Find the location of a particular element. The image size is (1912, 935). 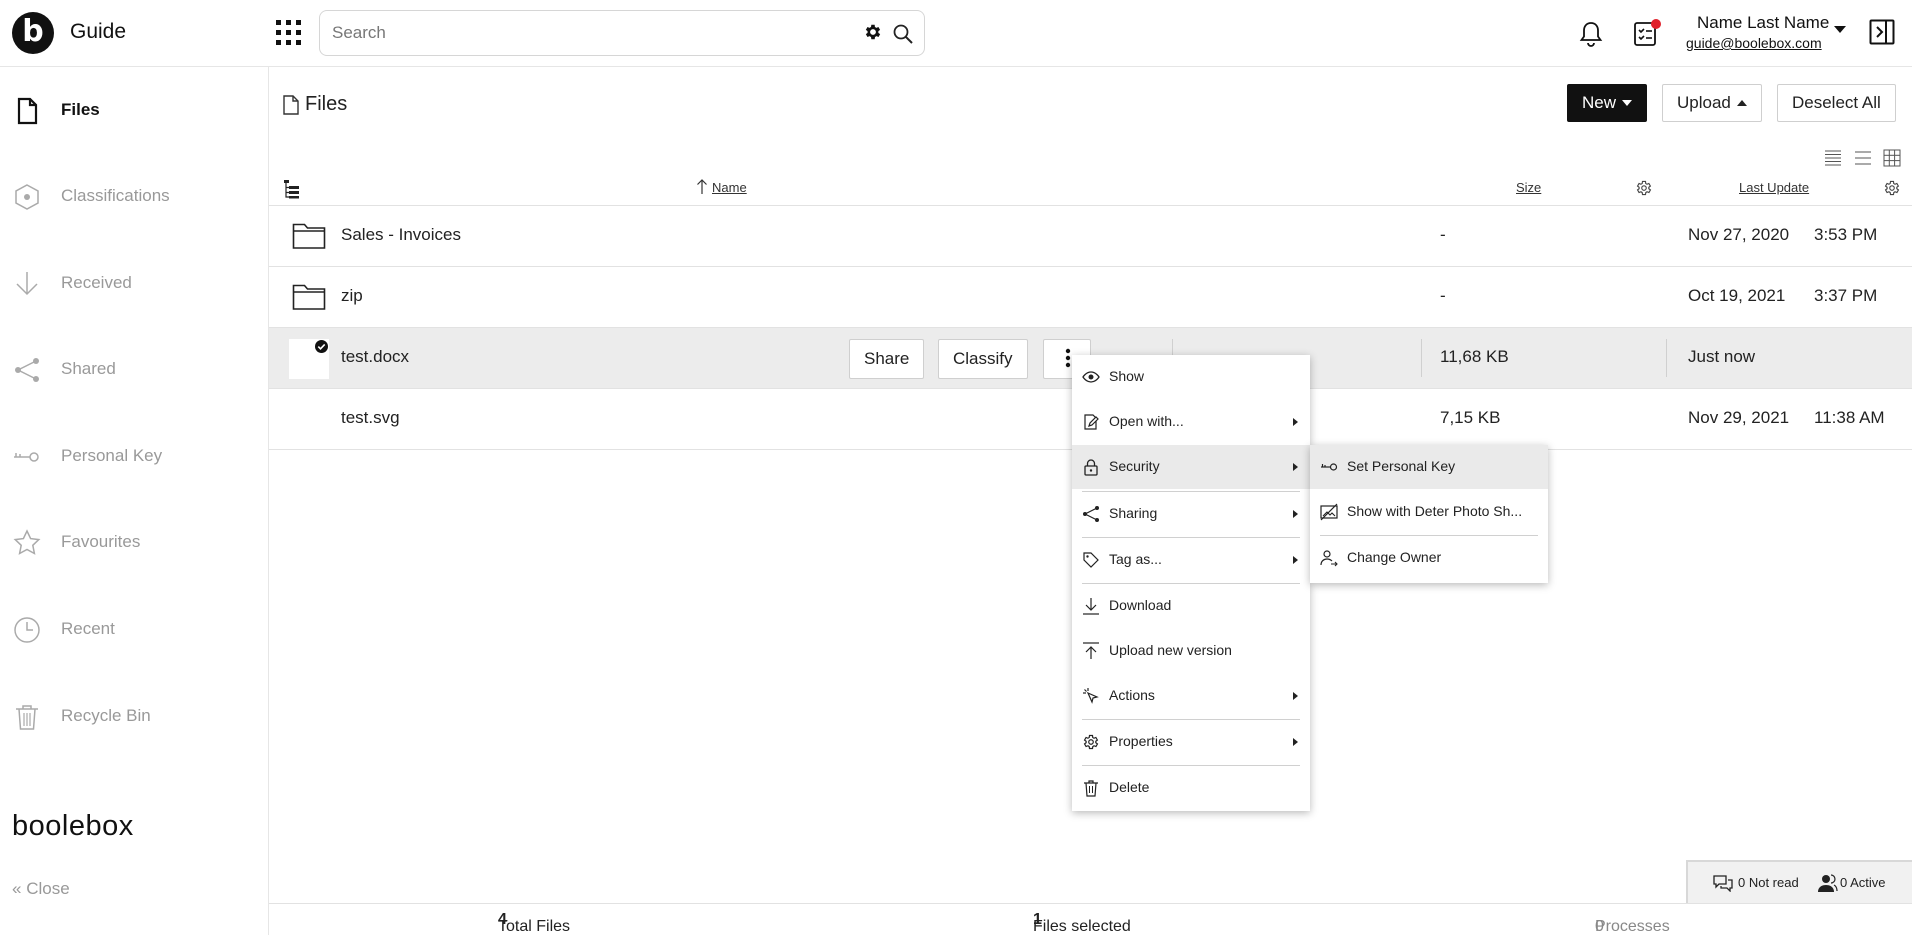

boolebox-logo: b is located at coordinates (33, 33).